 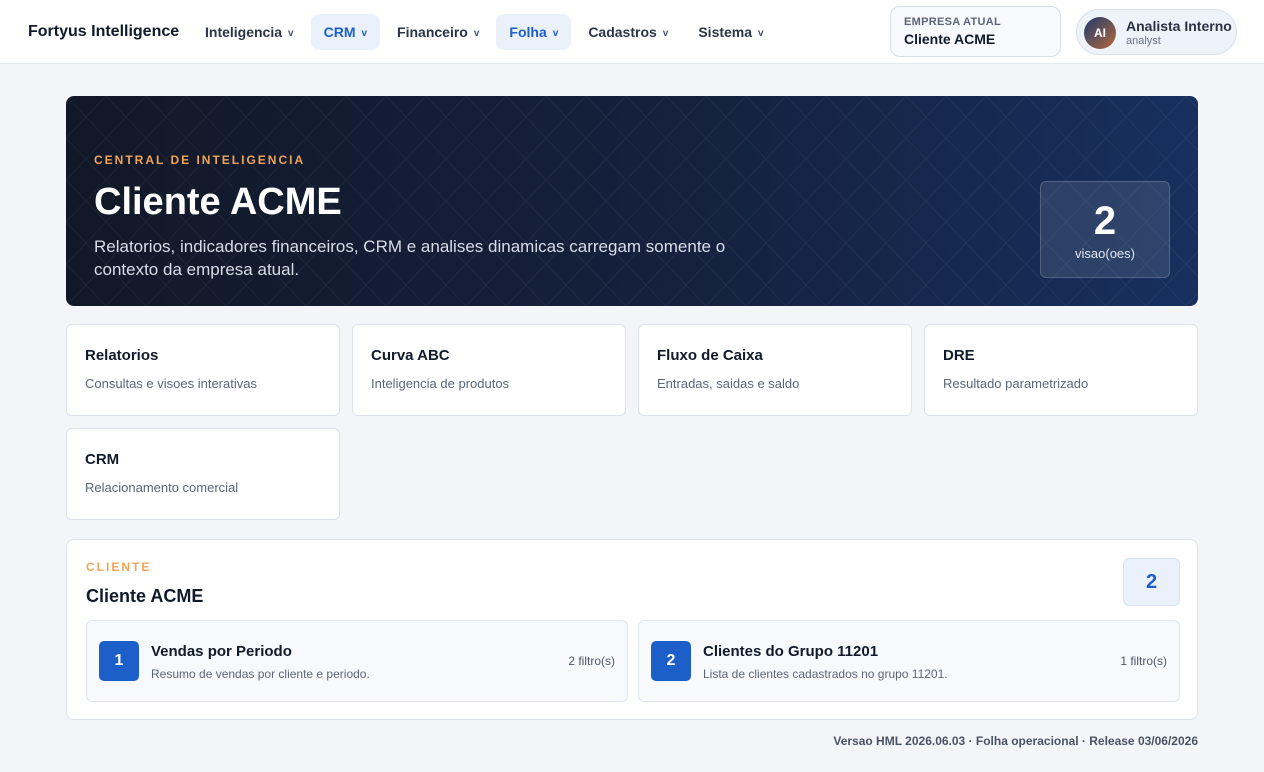 I want to click on view-description: Resumo de vendas por cliente e periodo., so click(x=260, y=674).